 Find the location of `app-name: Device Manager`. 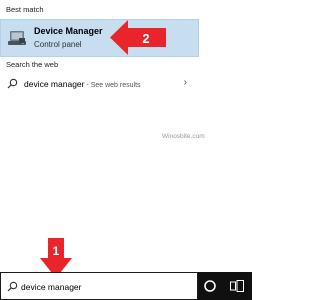

app-name: Device Manager is located at coordinates (68, 31).